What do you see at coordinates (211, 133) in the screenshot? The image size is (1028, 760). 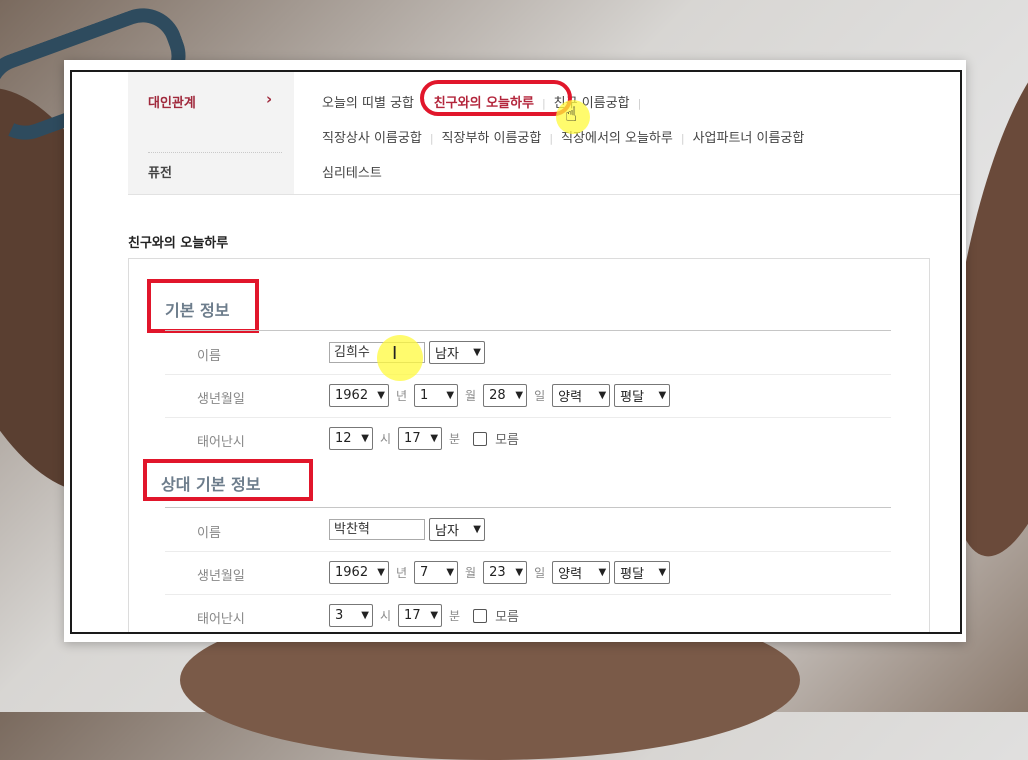 I see `category-menu: 대인관계 › 퓨전` at bounding box center [211, 133].